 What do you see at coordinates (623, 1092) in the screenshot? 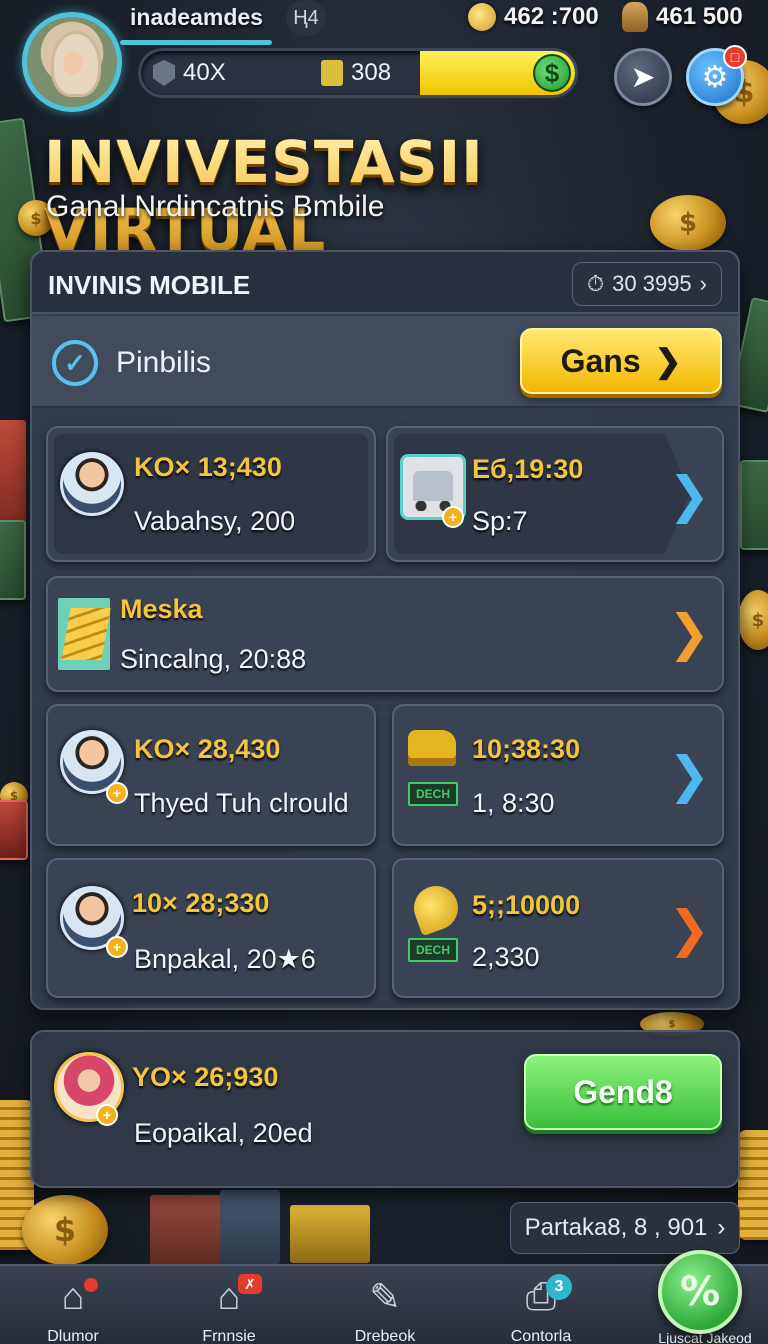
I see `send-button: Gend8` at bounding box center [623, 1092].